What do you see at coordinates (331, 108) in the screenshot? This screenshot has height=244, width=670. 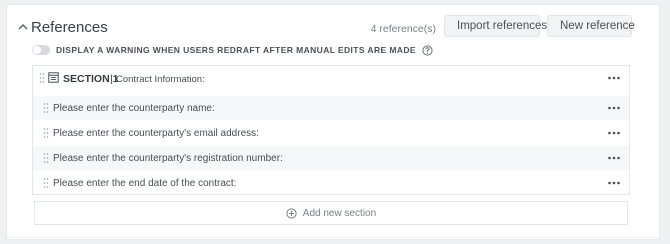 I see `list-item: Please enter the counterparty name:` at bounding box center [331, 108].